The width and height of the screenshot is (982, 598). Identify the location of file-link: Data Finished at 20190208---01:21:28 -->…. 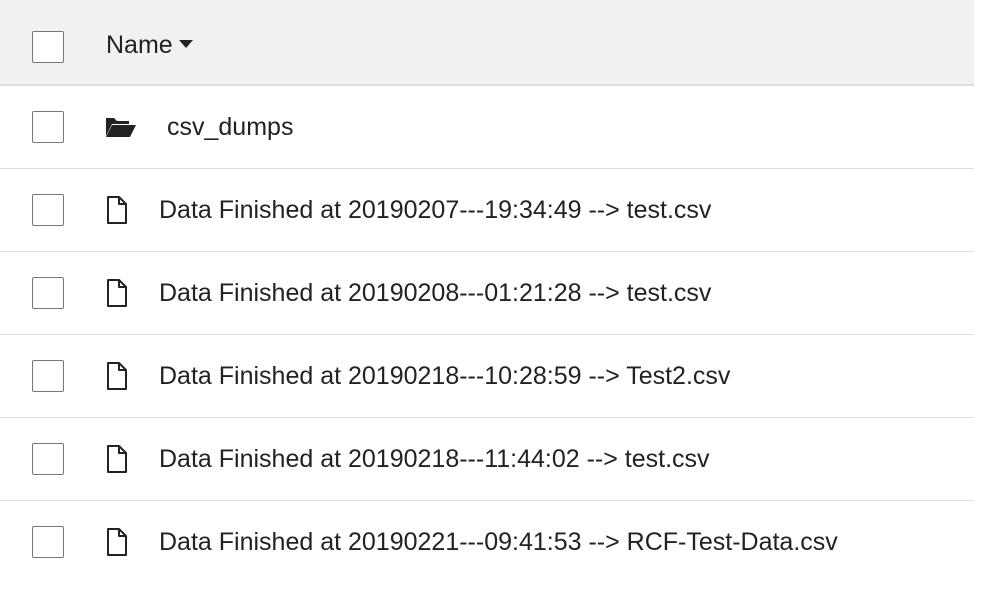
(435, 293).